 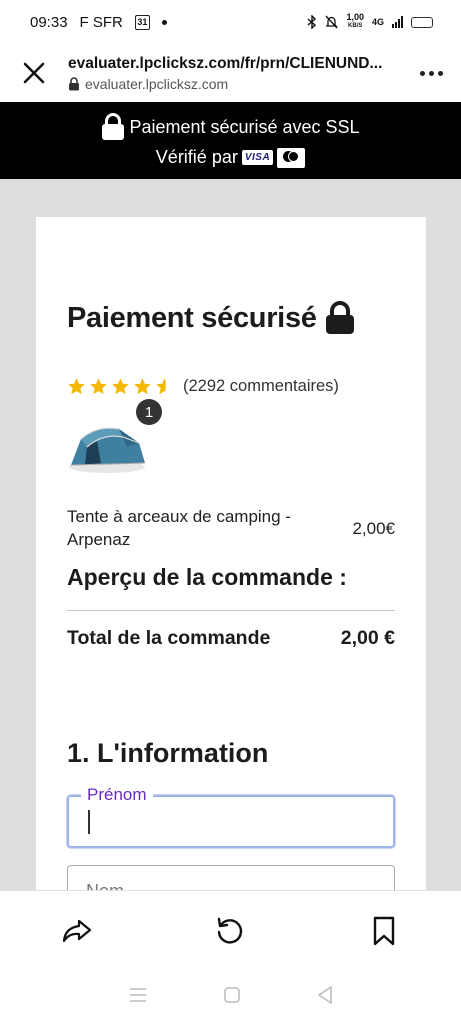 What do you see at coordinates (161, 386) in the screenshot?
I see `half-star-icon` at bounding box center [161, 386].